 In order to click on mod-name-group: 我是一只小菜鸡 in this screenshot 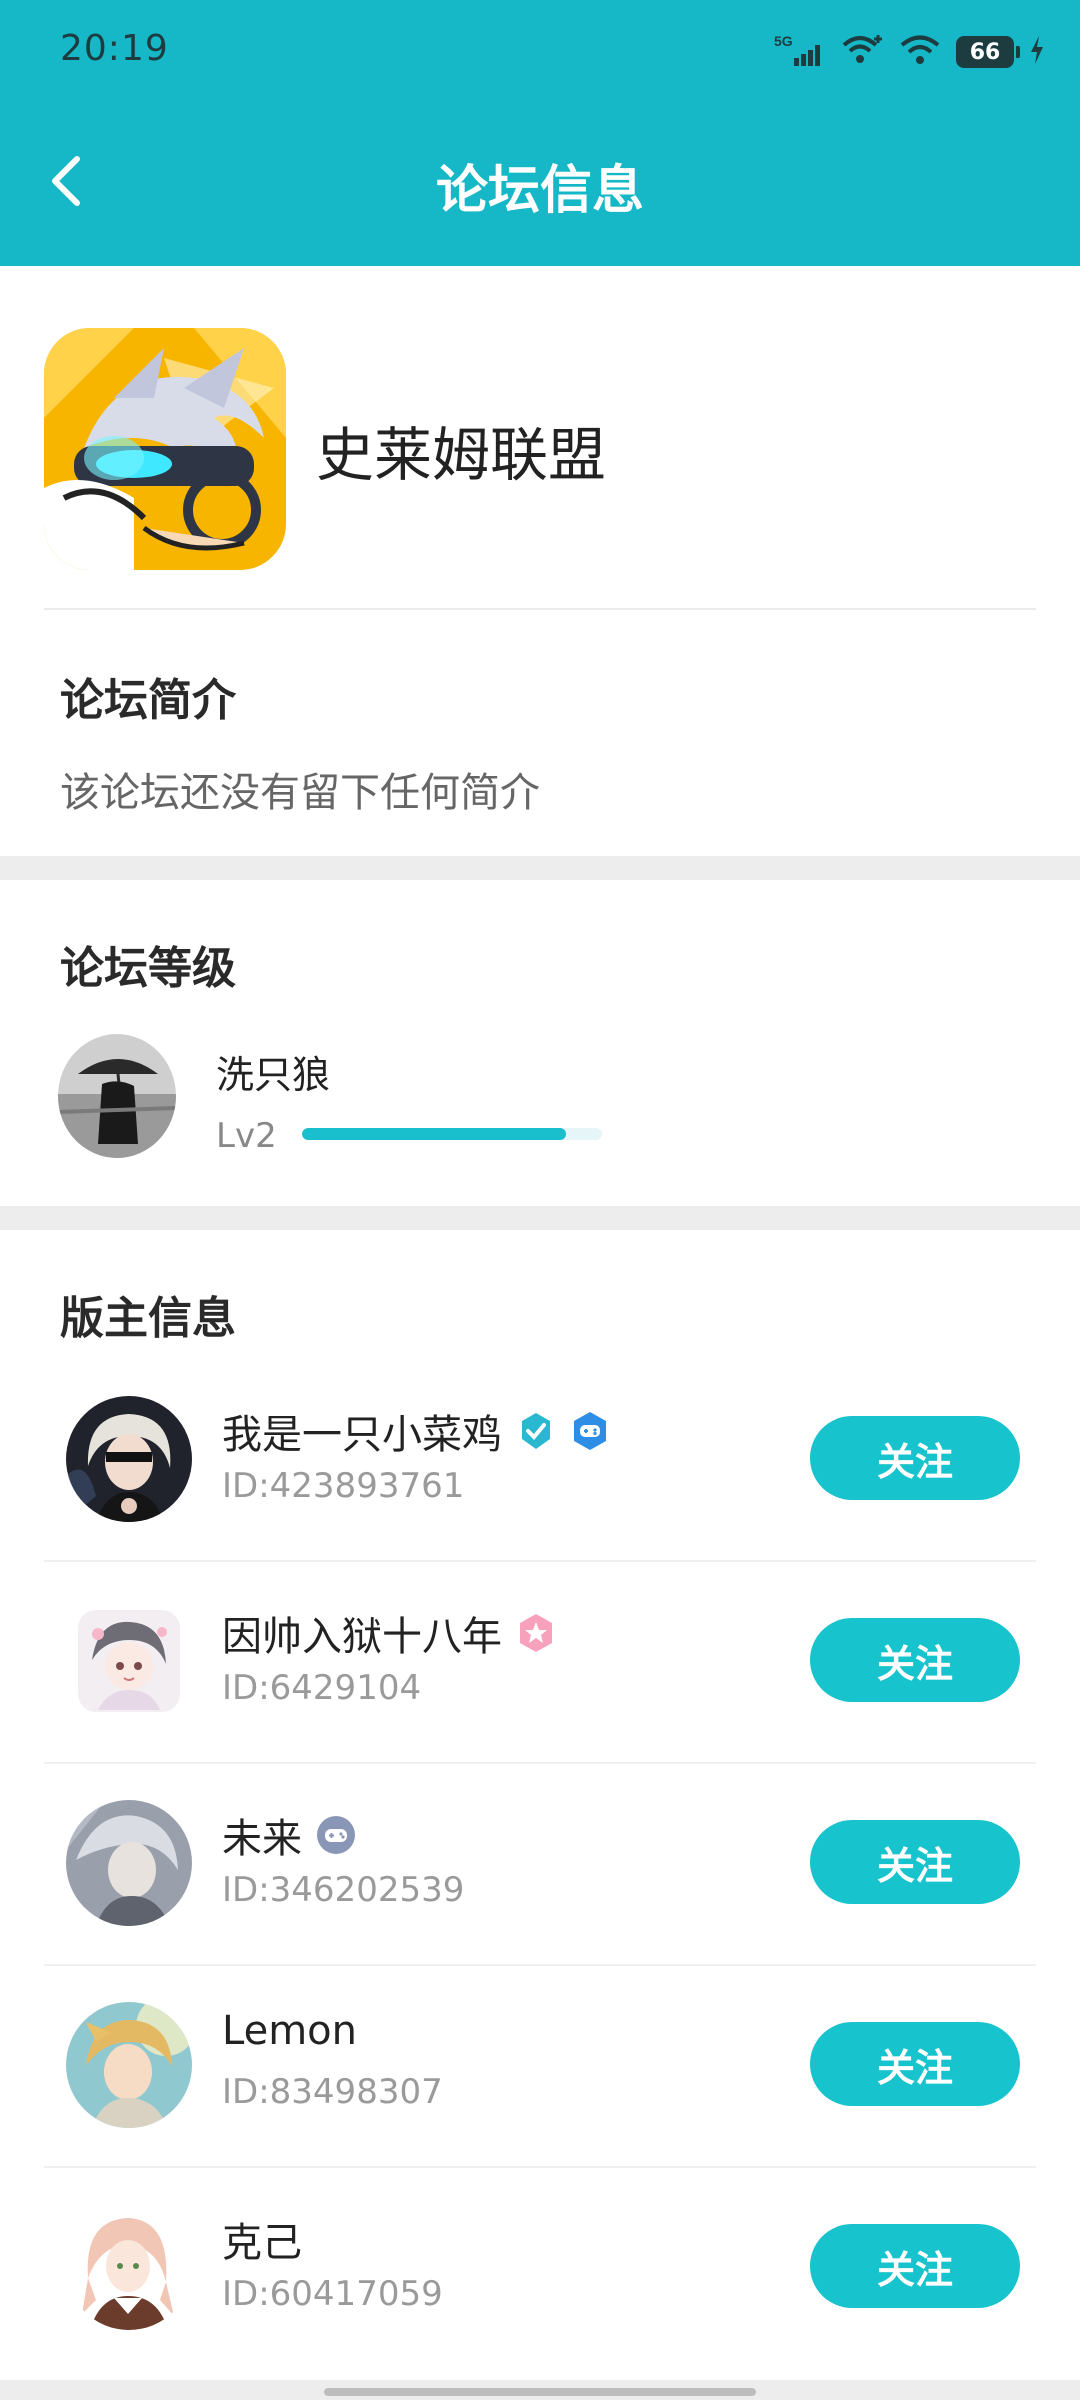, I will do `click(416, 1431)`.